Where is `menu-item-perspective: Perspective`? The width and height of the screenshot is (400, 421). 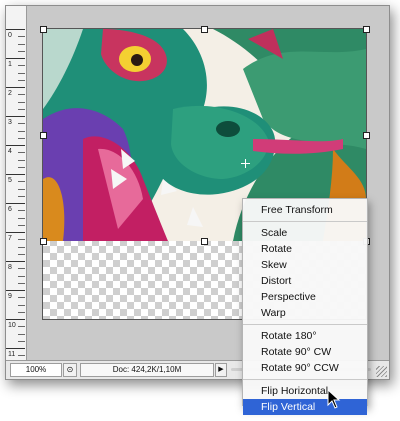 menu-item-perspective: Perspective is located at coordinates (305, 297).